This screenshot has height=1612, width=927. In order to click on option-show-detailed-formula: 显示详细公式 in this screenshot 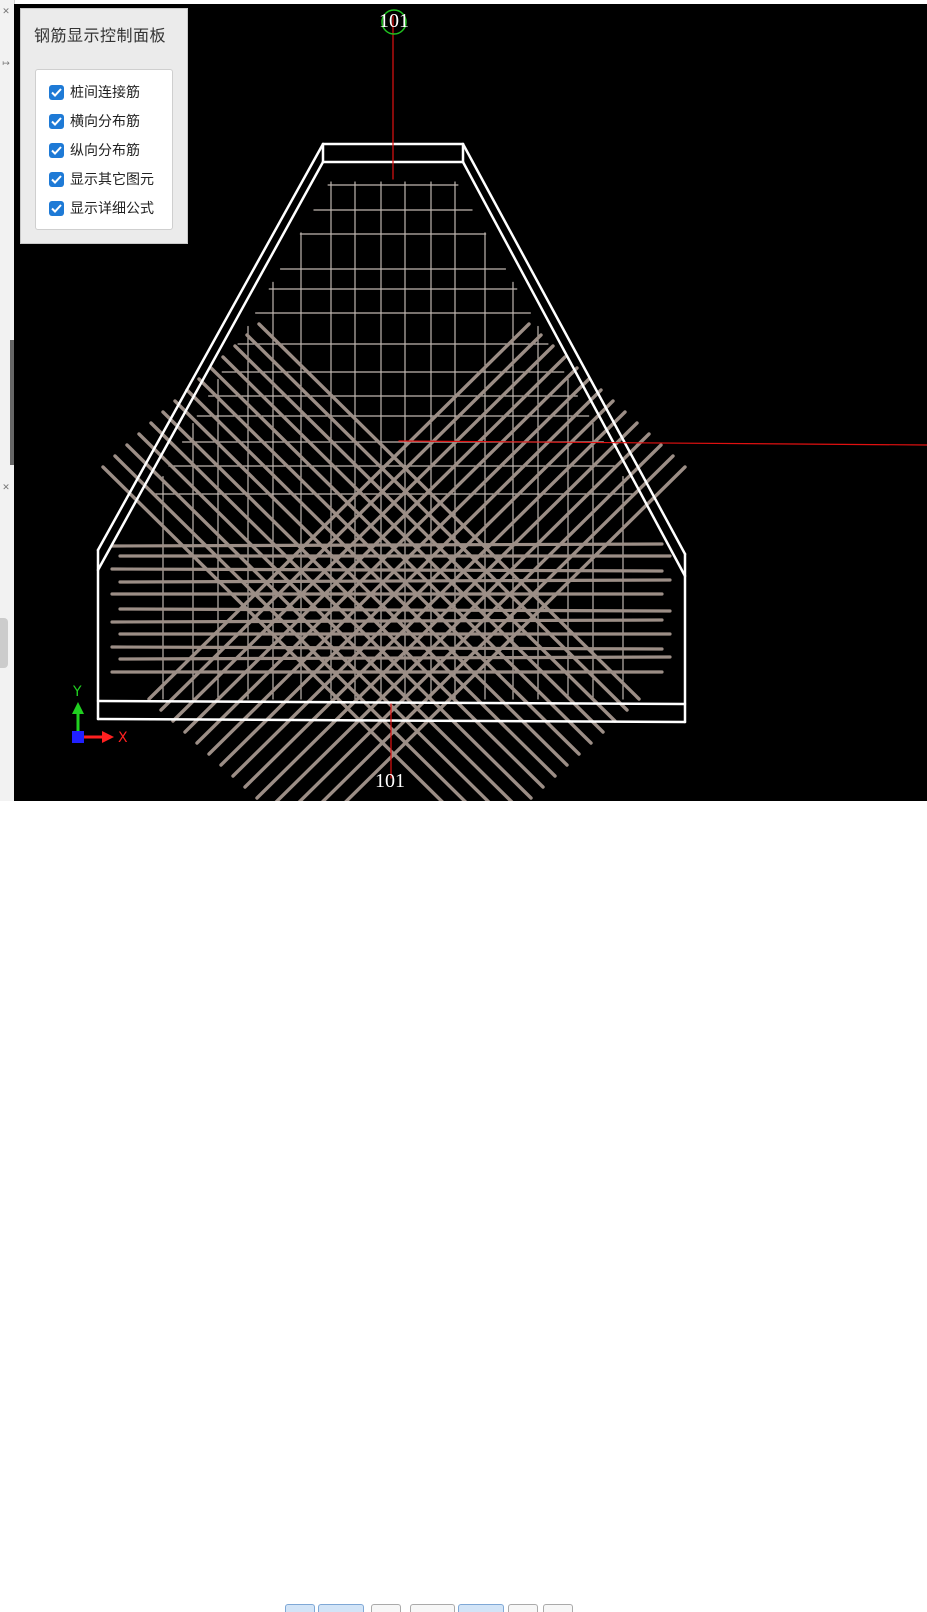, I will do `click(101, 208)`.